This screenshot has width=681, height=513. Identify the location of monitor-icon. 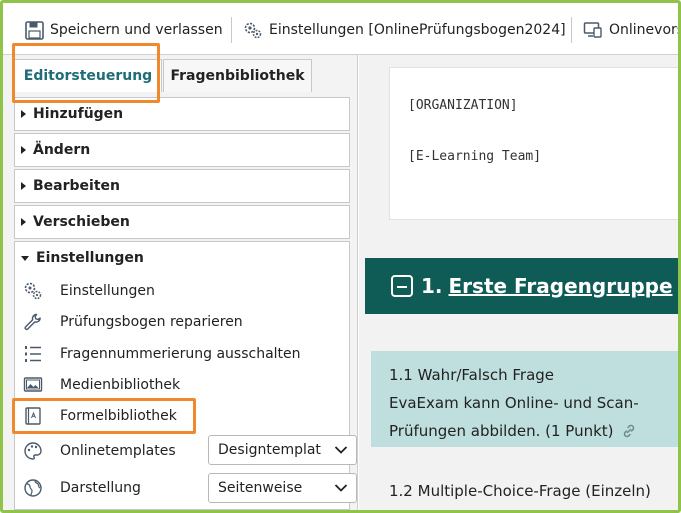
(592, 29).